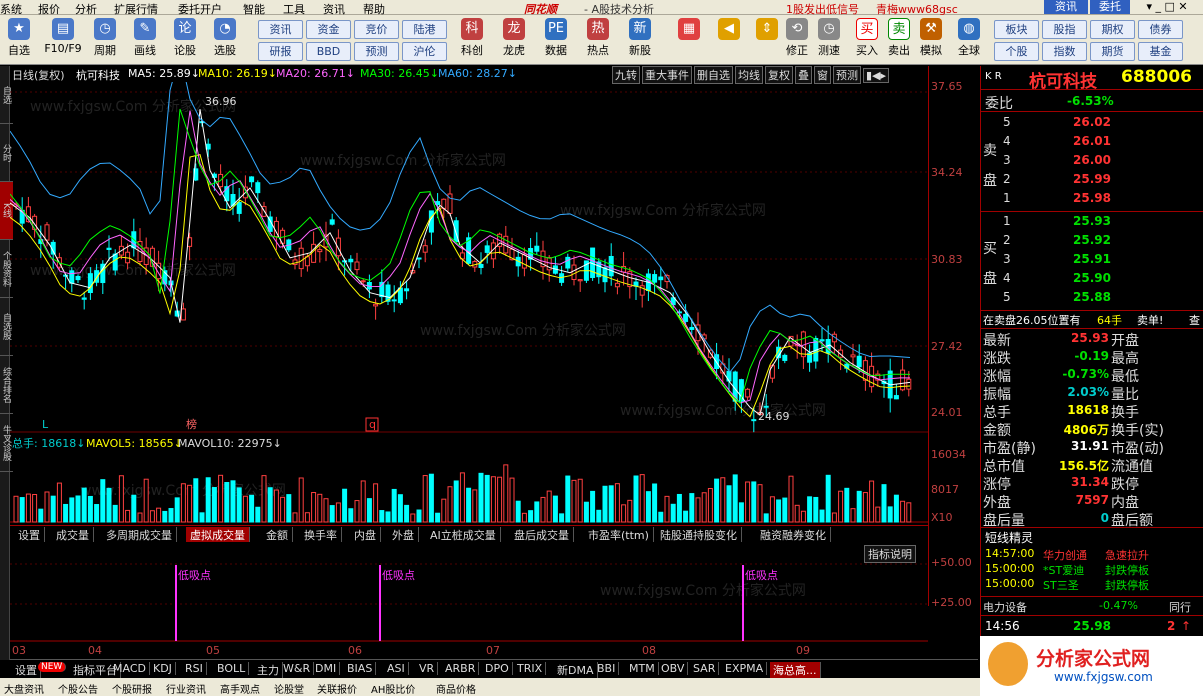 This screenshot has width=1203, height=696. I want to click on indicator-tab: 主力, so click(268, 670).